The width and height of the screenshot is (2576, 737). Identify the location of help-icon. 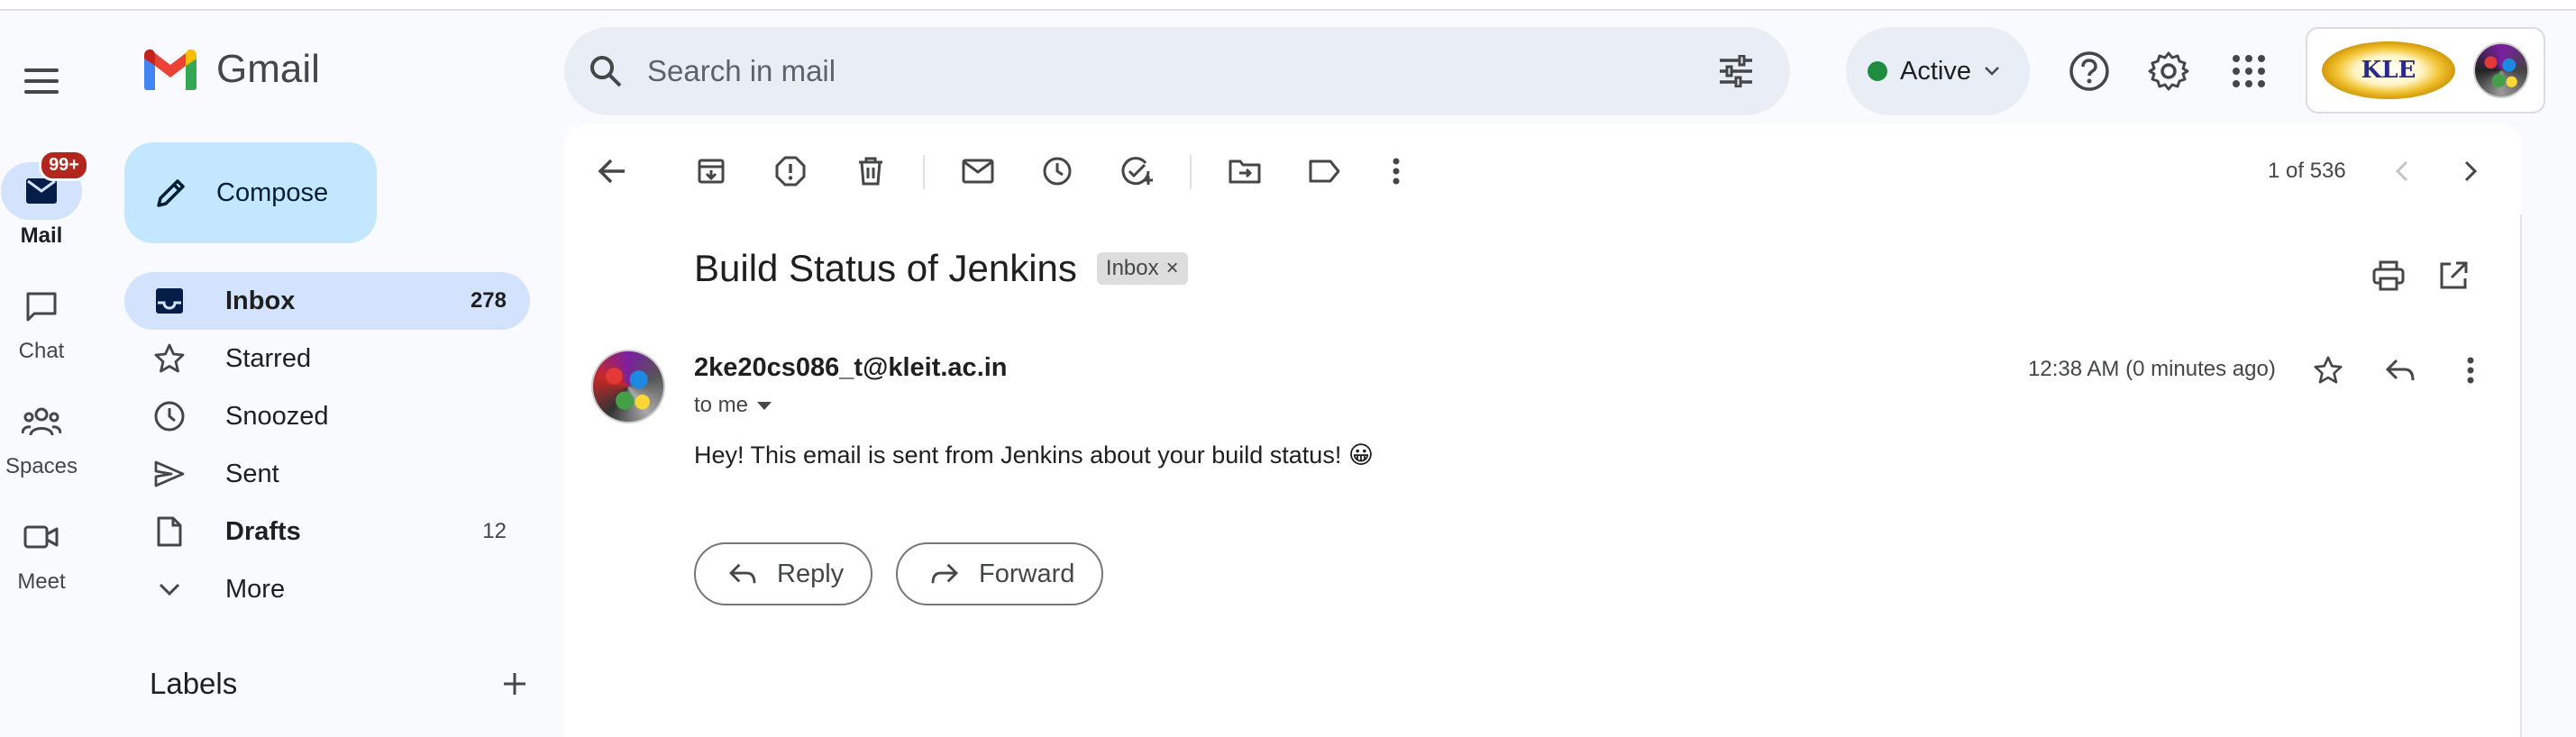
(2089, 71).